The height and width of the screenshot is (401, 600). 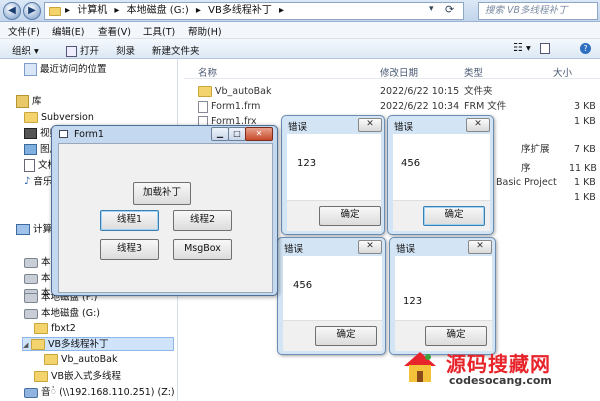 I want to click on dialog-client: 123 确定, so click(x=443, y=303).